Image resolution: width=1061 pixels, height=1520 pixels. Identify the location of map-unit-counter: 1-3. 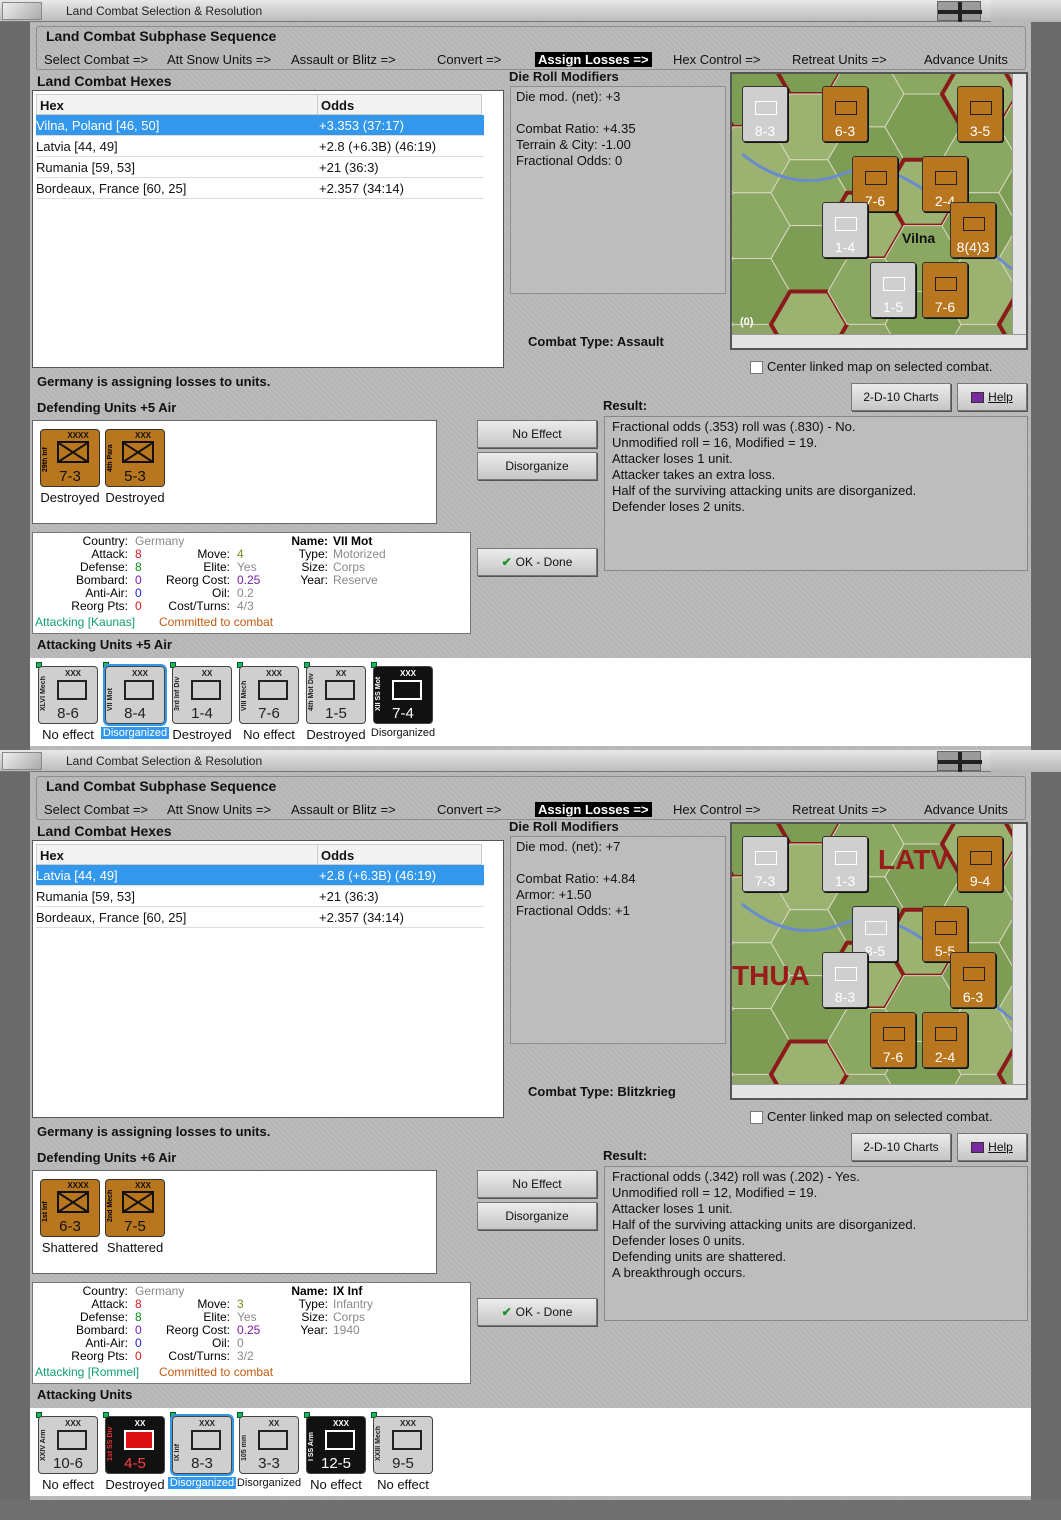
(845, 864).